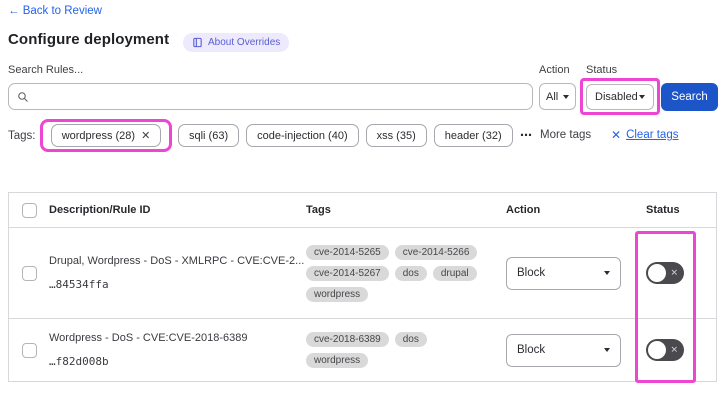 The width and height of the screenshot is (725, 406). What do you see at coordinates (566, 135) in the screenshot?
I see `more-tags-label: More tags` at bounding box center [566, 135].